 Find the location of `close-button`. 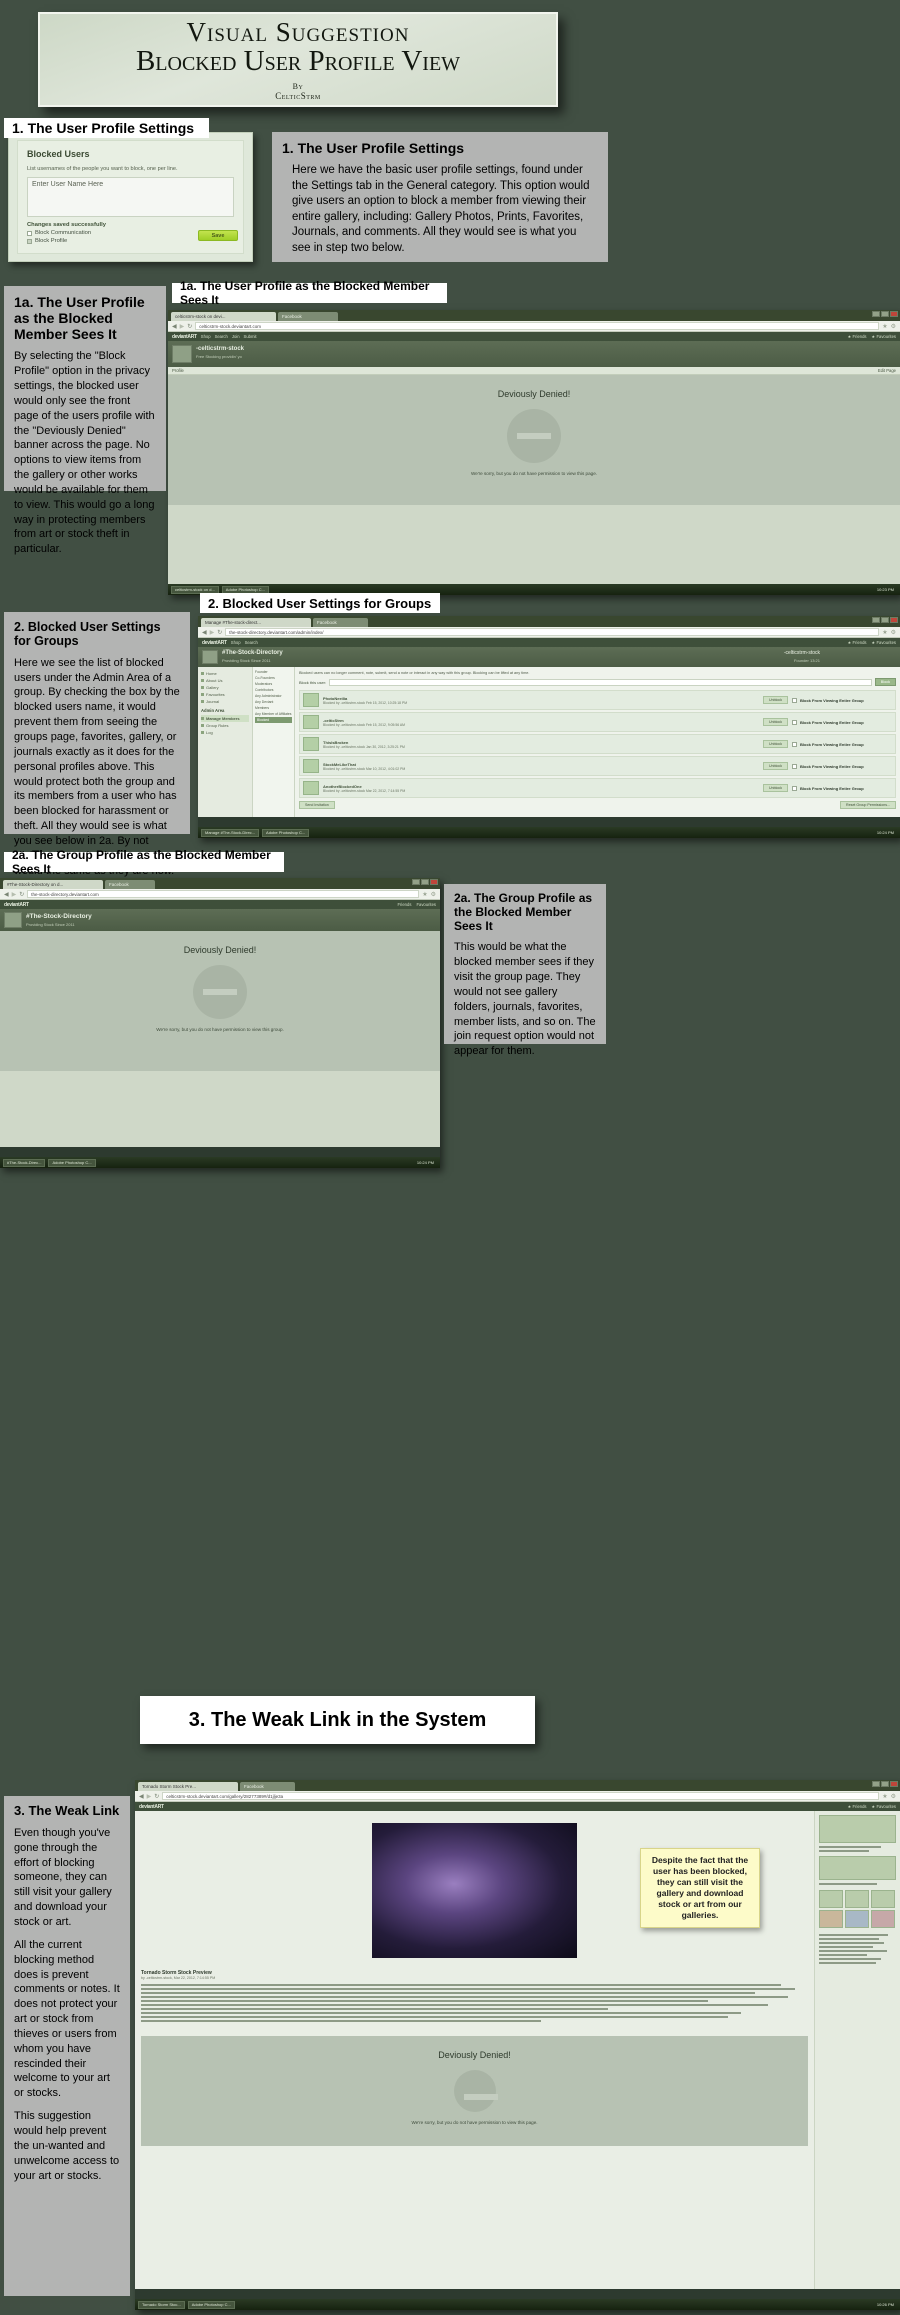

close-button is located at coordinates (894, 314).